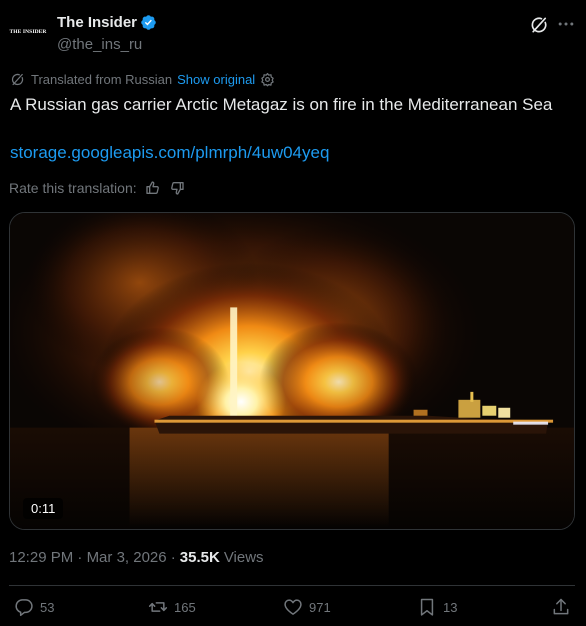 This screenshot has width=586, height=626. I want to click on verified-badge-icon, so click(148, 22).